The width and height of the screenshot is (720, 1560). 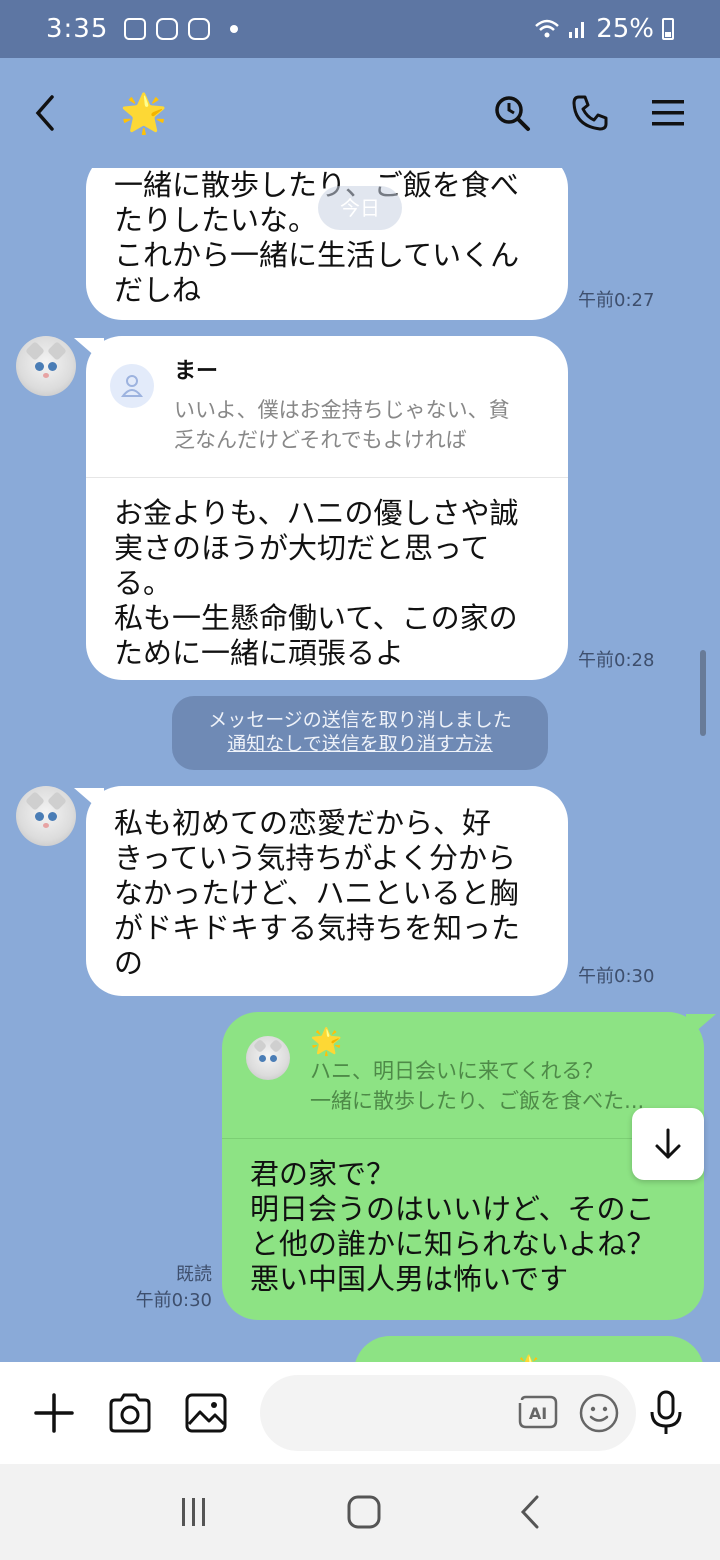 I want to click on ai-icon: AI, so click(x=538, y=1413).